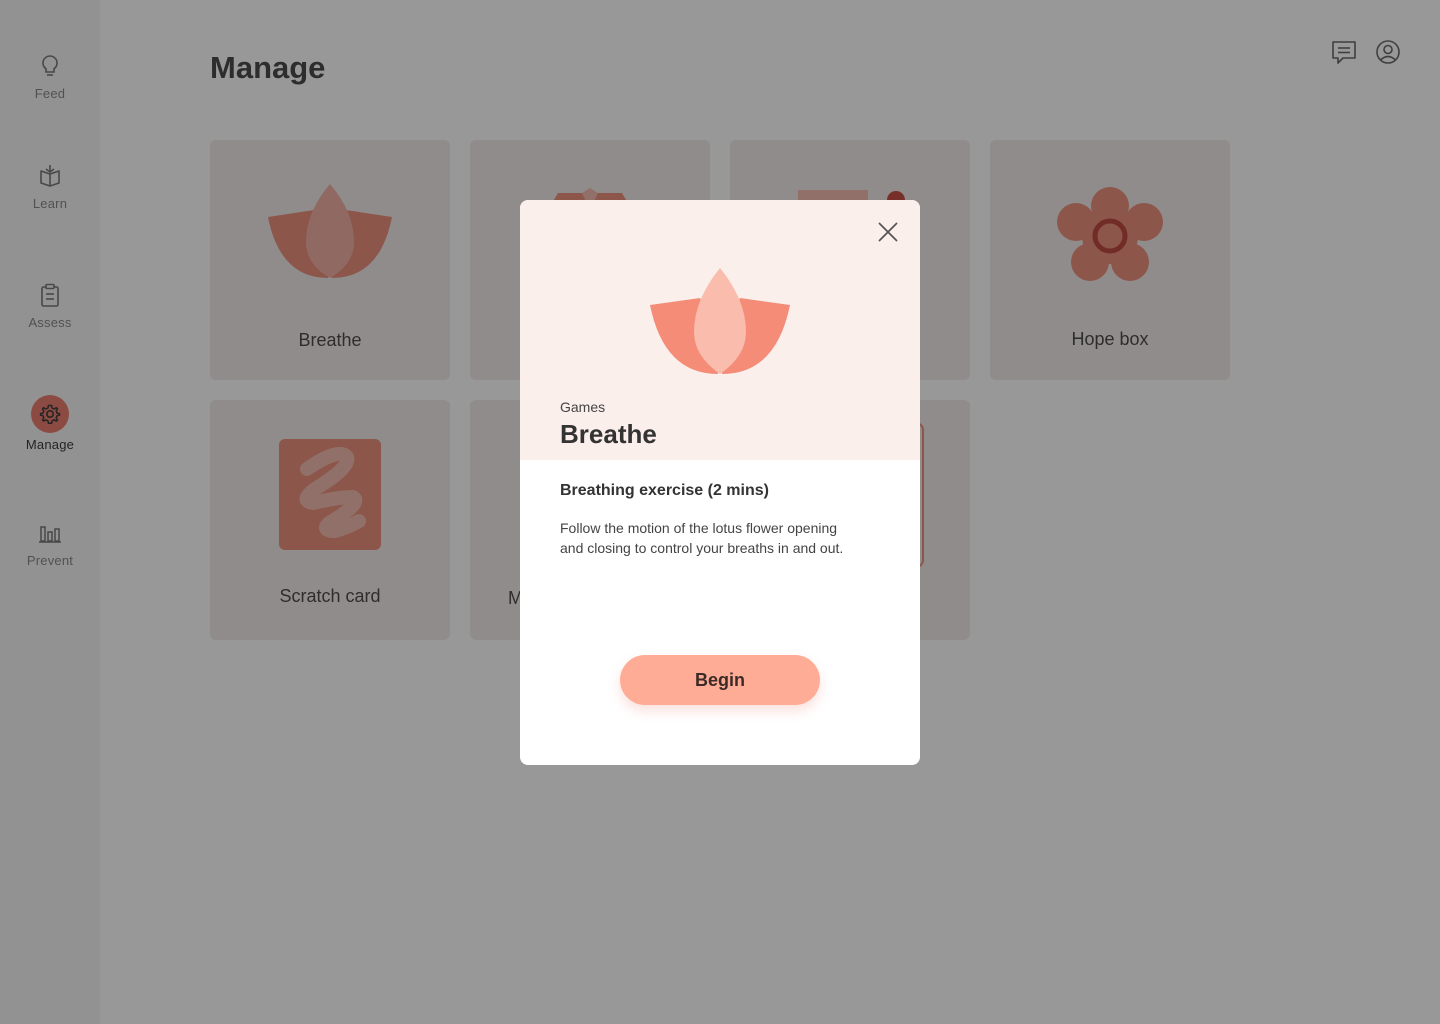 This screenshot has width=1440, height=1024. What do you see at coordinates (720, 680) in the screenshot?
I see `begin-button: Begin` at bounding box center [720, 680].